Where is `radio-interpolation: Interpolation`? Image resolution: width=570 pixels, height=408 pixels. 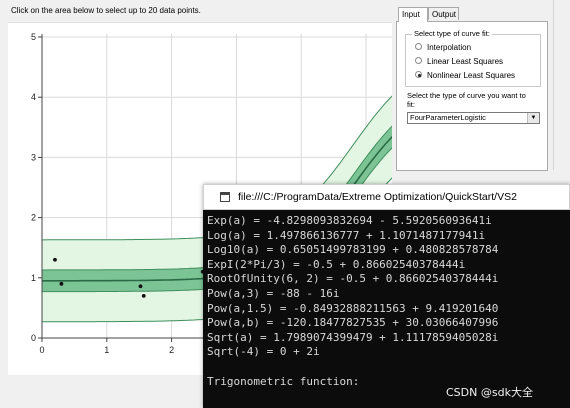 radio-interpolation: Interpolation is located at coordinates (443, 47).